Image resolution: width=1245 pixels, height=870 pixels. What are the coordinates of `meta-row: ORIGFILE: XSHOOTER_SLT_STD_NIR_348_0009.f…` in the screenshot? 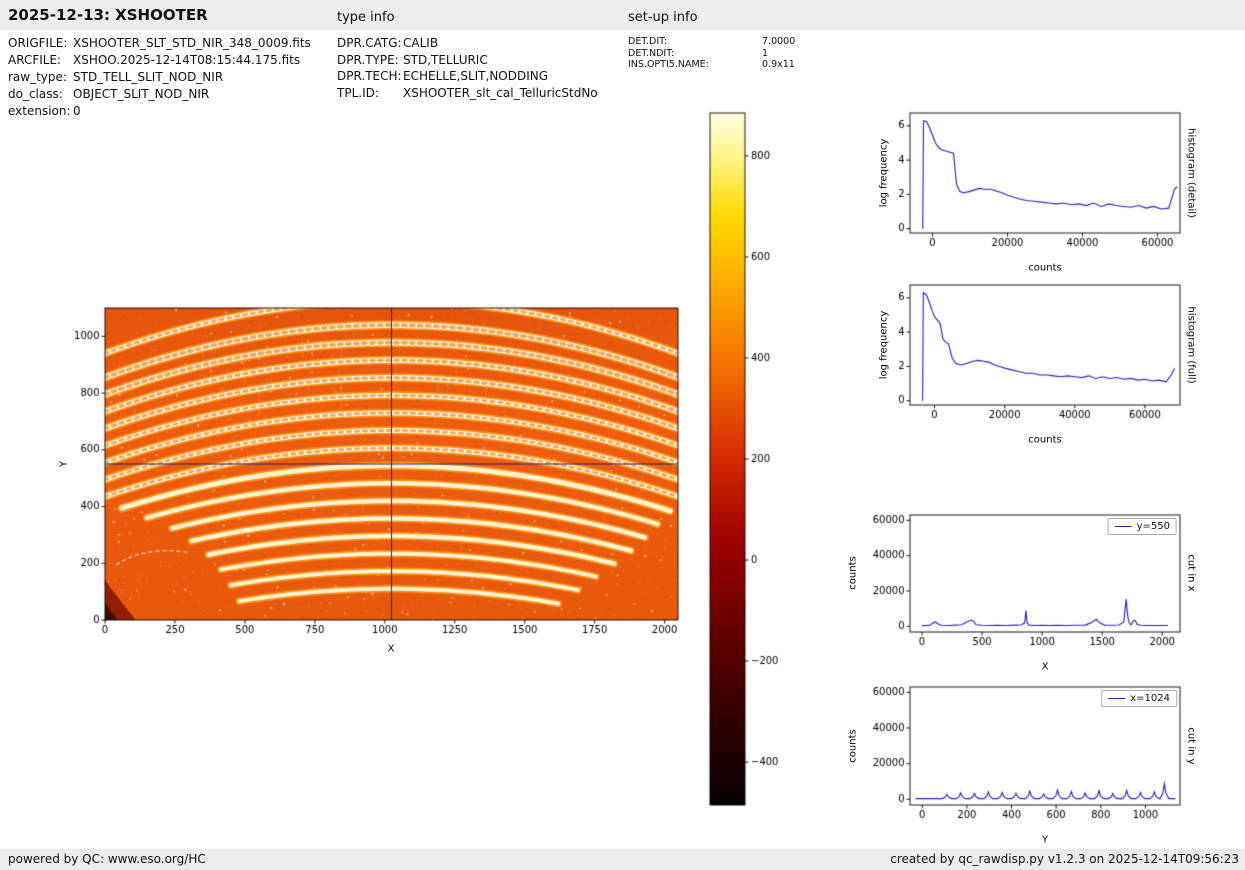 It's located at (159, 44).